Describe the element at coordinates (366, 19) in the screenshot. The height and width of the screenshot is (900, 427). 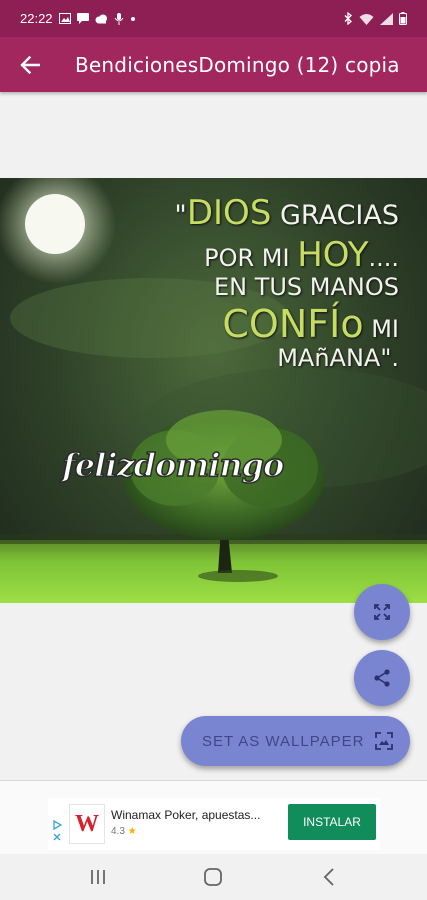
I see `wifi-icon` at that location.